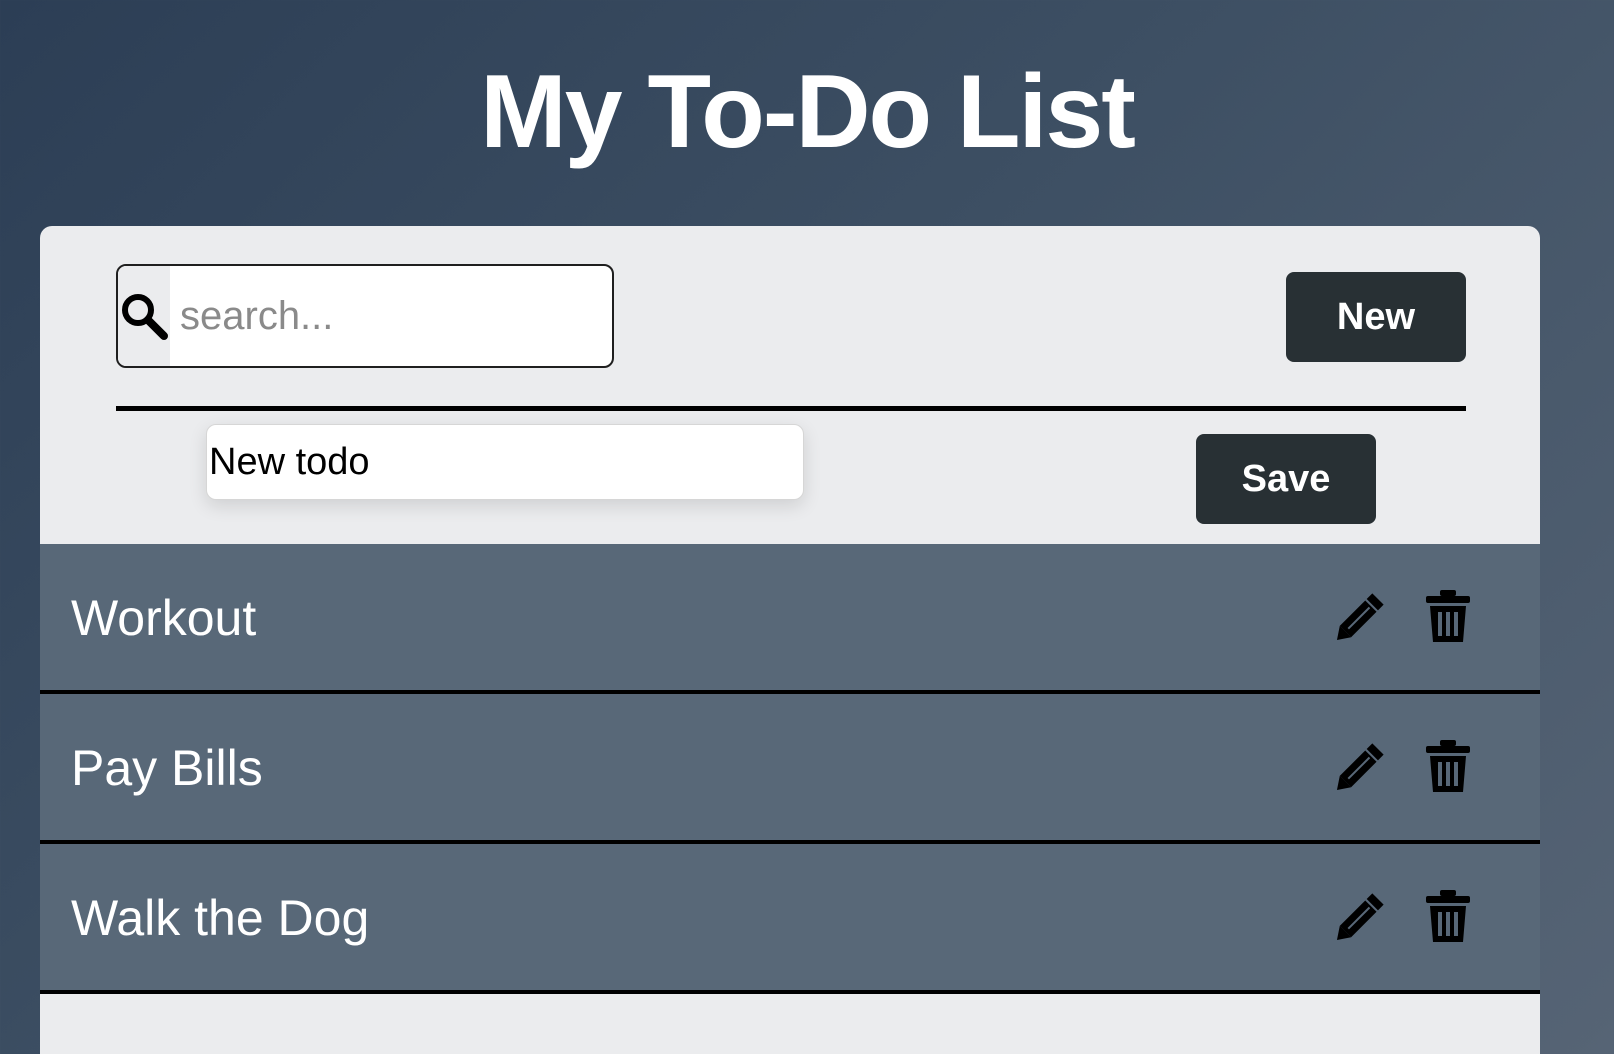  I want to click on todo-label: Workout, so click(164, 618).